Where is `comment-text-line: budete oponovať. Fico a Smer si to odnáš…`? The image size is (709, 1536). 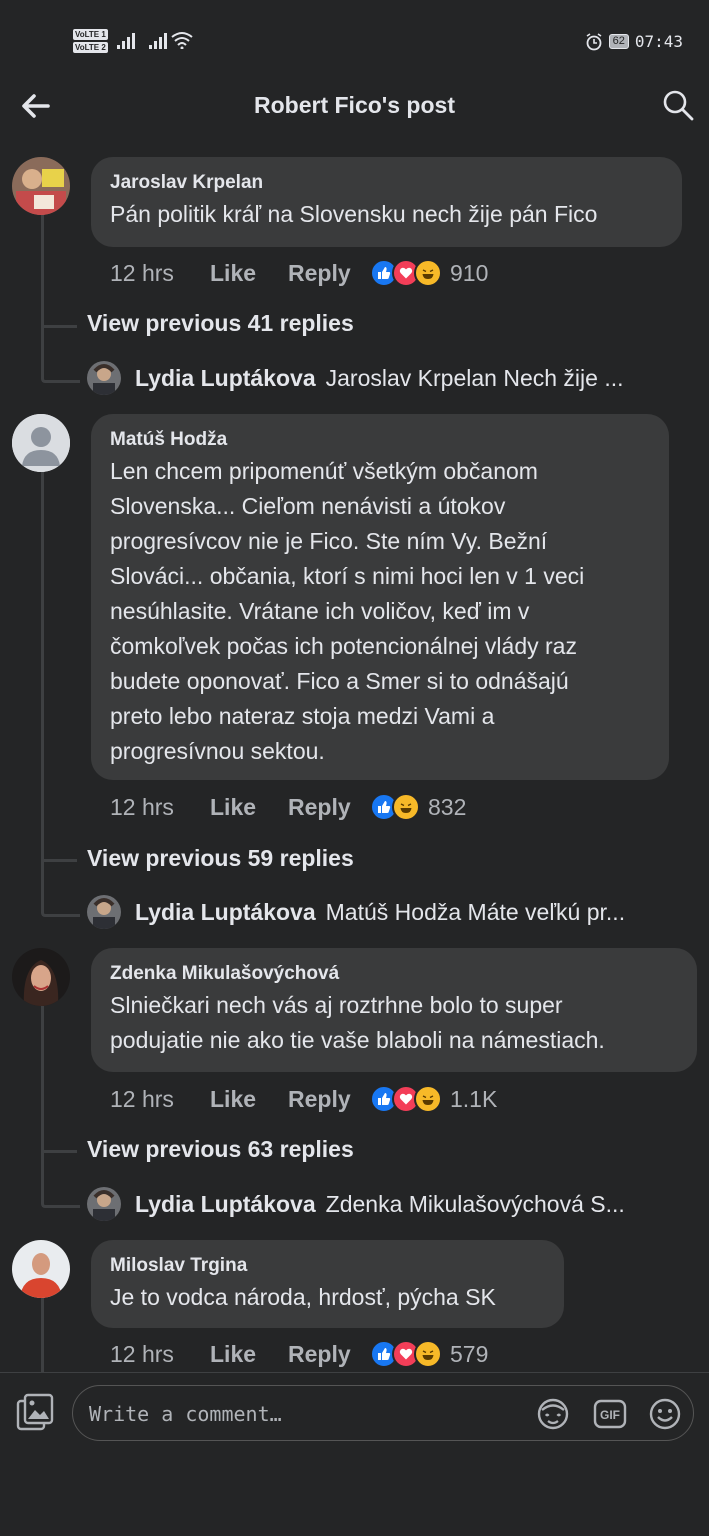
comment-text-line: budete oponovať. Fico a Smer si to odnáš… is located at coordinates (339, 681).